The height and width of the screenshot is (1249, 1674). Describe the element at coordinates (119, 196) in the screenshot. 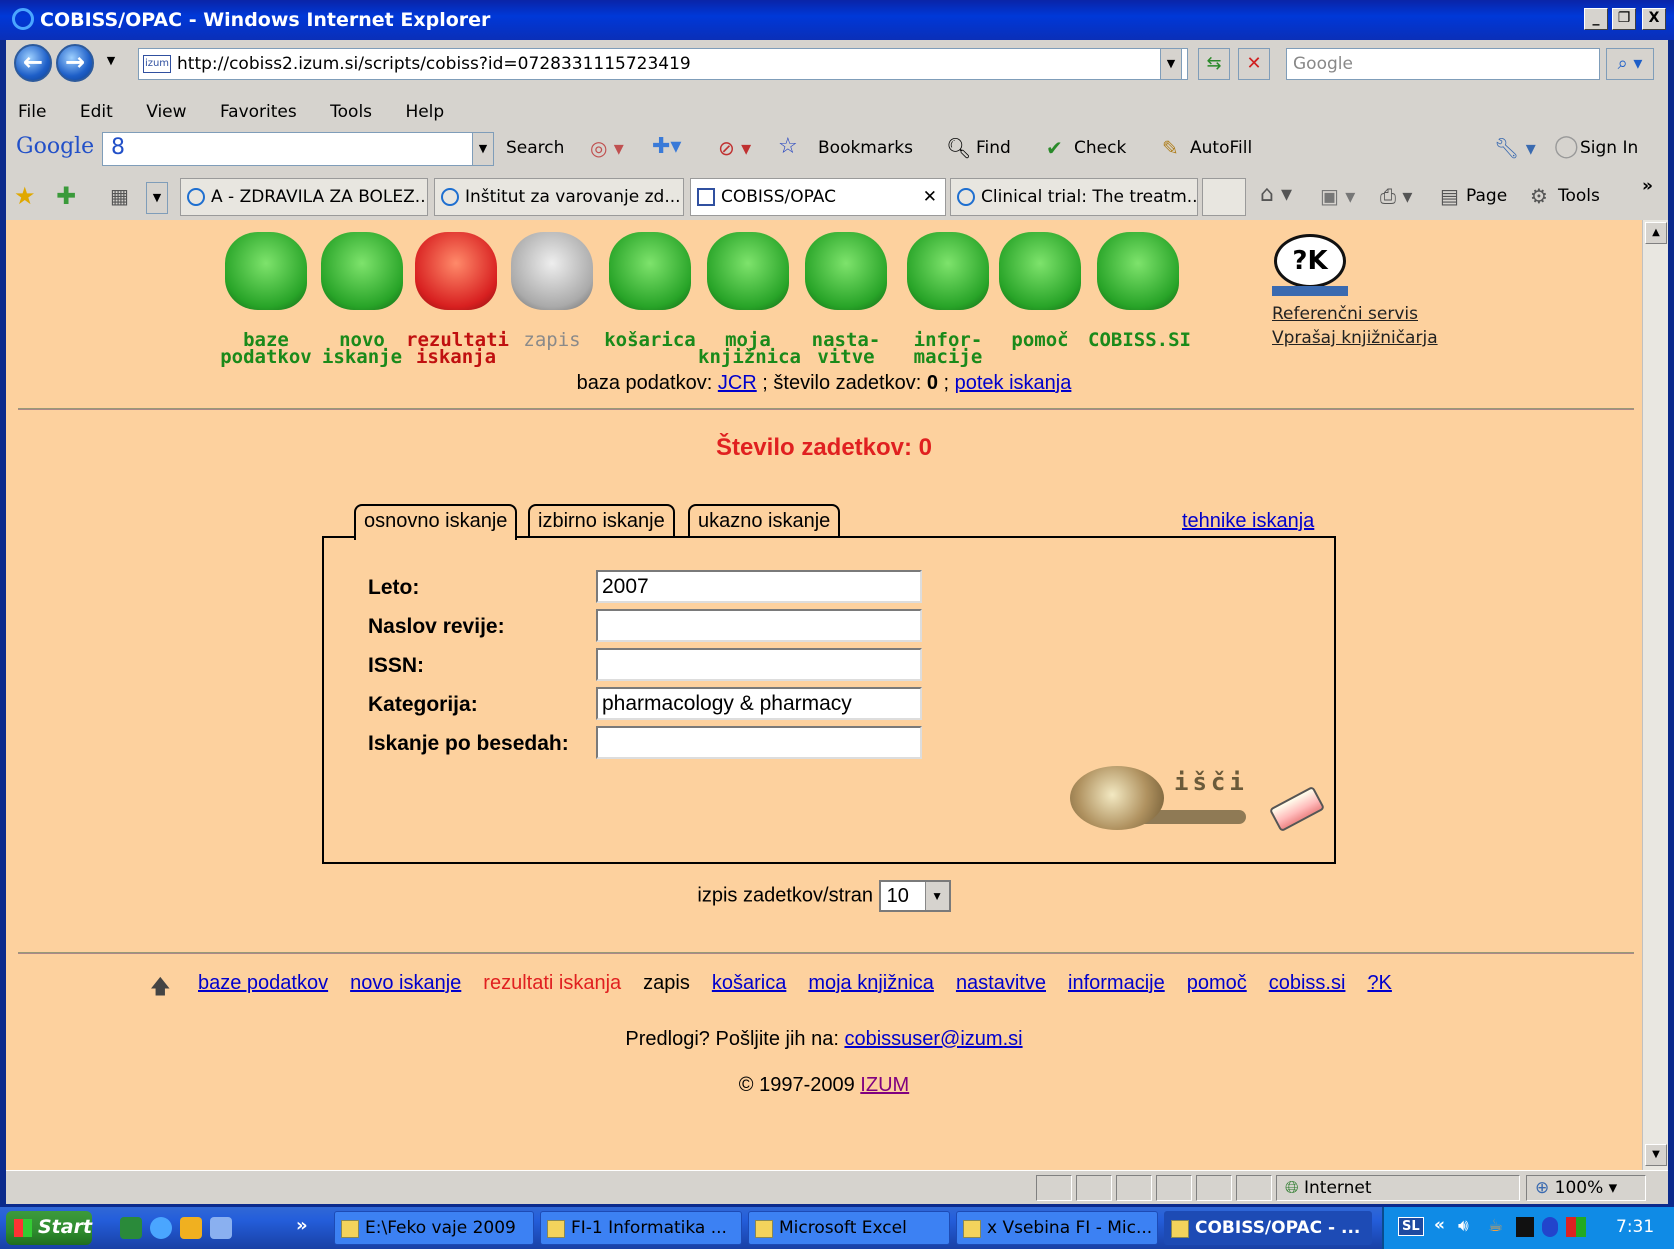

I see `quick-tabs-icon: ▦` at that location.